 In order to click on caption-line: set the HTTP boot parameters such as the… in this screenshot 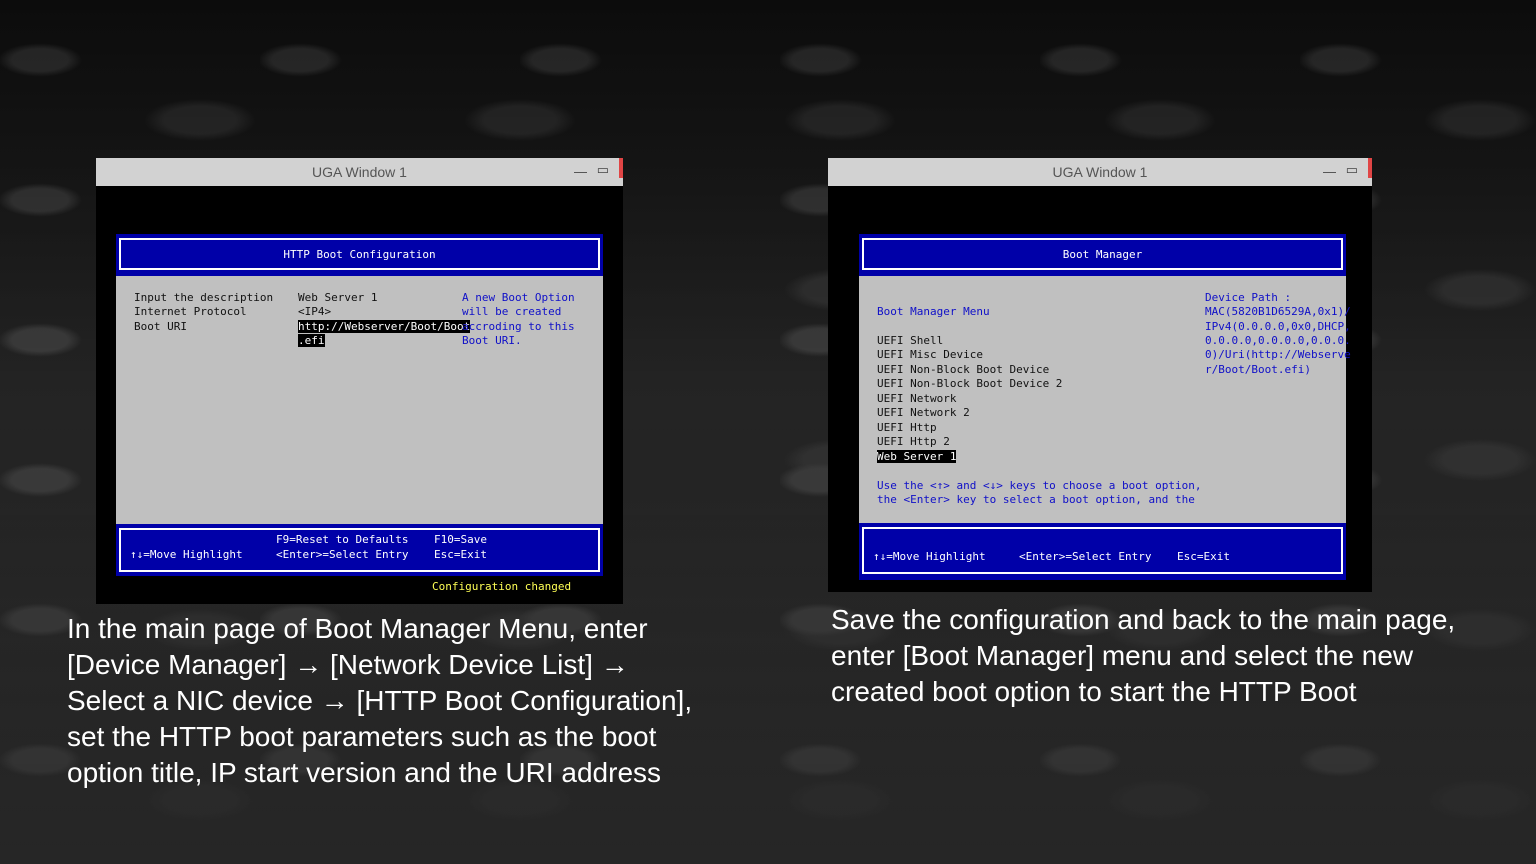, I will do `click(362, 736)`.